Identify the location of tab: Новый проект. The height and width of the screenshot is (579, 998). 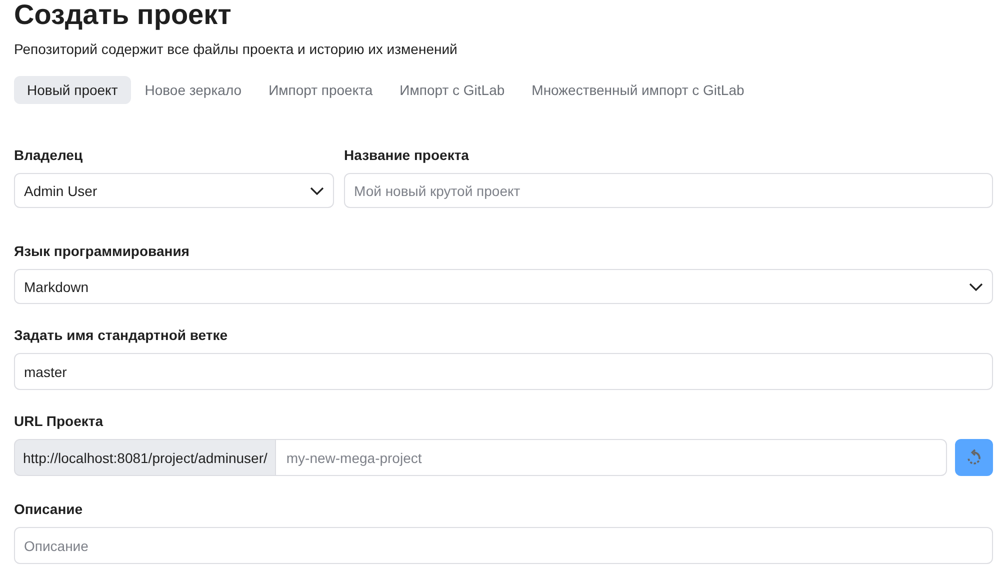
(72, 90).